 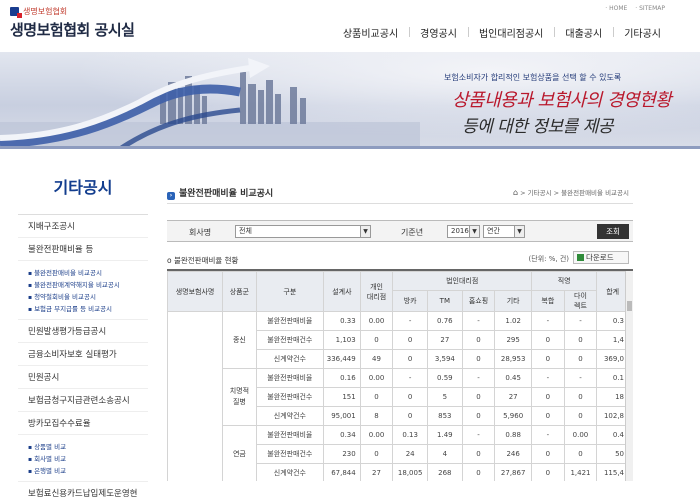 I want to click on home-icon: ⌂, so click(x=515, y=192).